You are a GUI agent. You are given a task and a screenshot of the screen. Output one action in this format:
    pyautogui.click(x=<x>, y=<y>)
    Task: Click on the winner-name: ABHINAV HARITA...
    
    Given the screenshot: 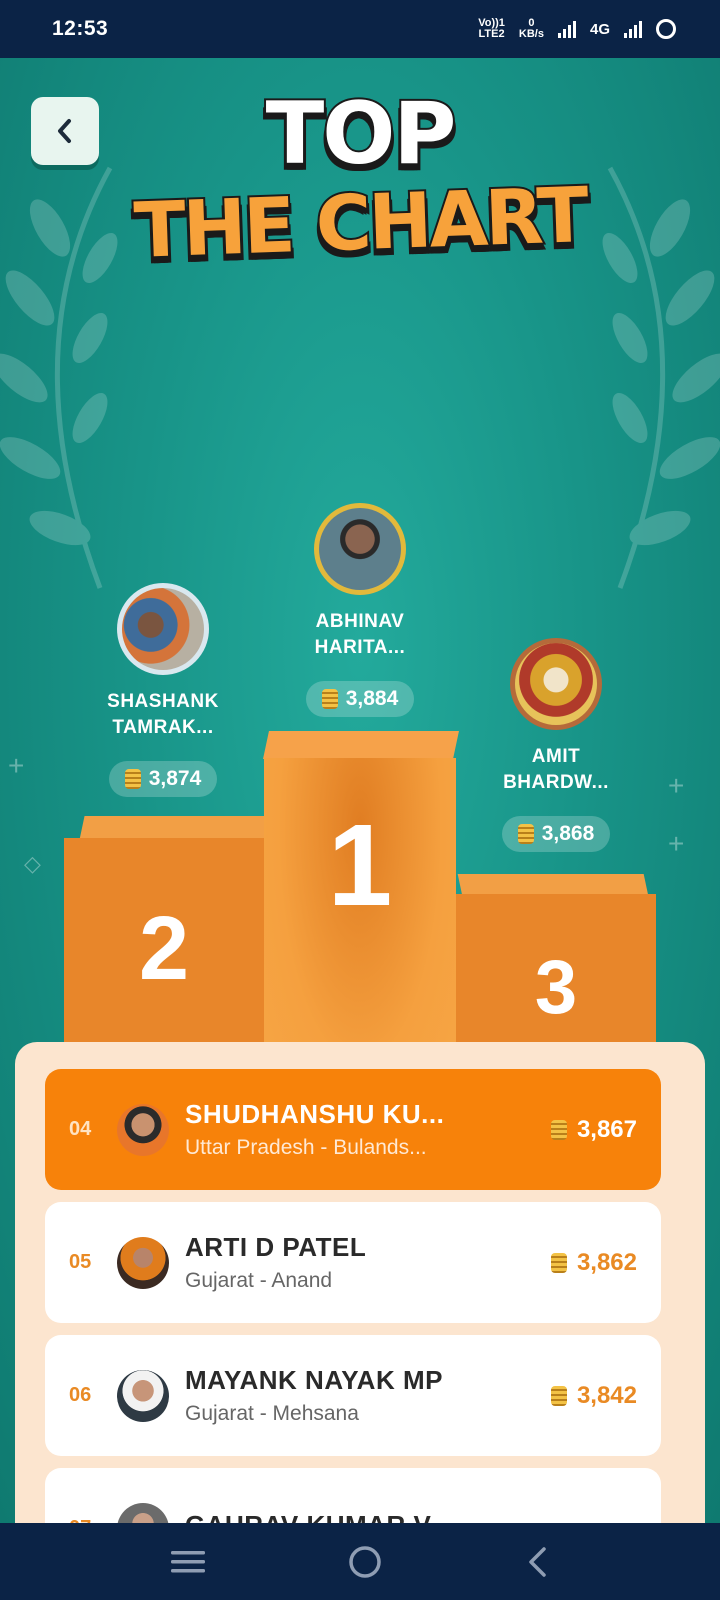 What is the action you would take?
    pyautogui.click(x=360, y=635)
    